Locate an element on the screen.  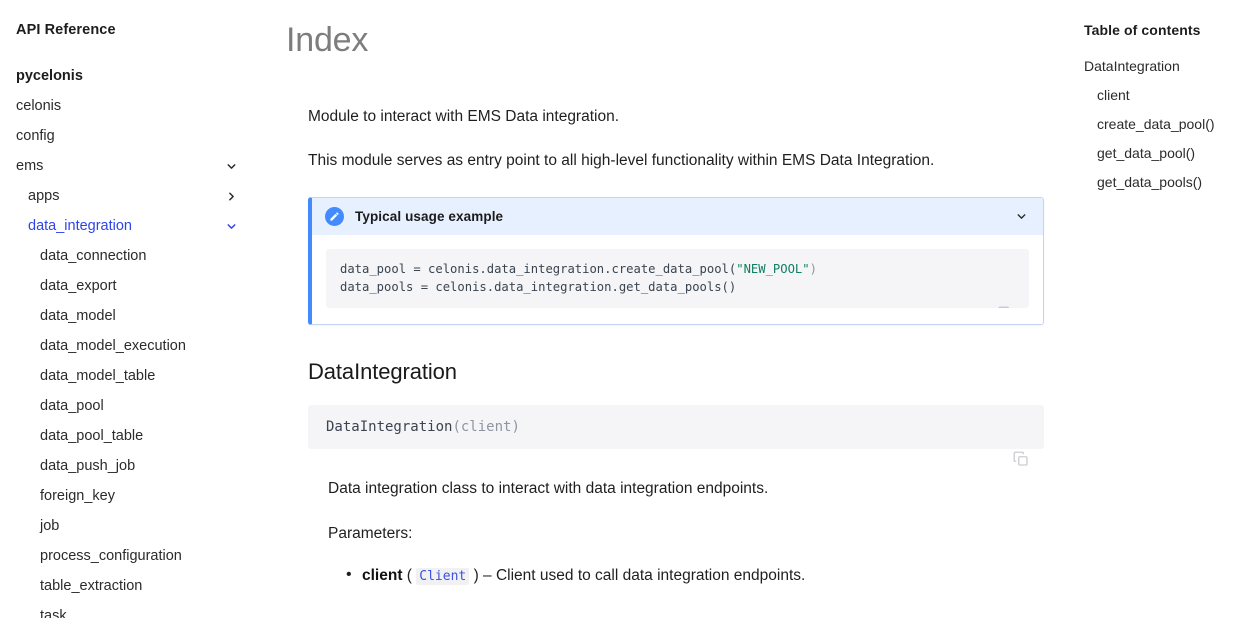
toc-item-createdatapool: create_data_pool() is located at coordinates (1160, 124).